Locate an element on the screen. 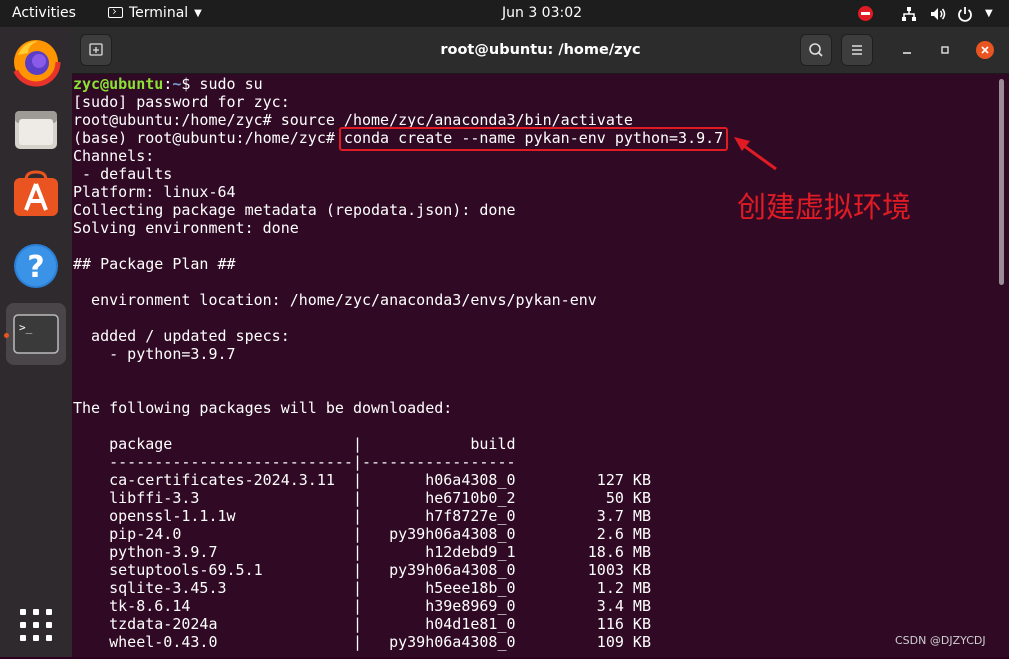 The height and width of the screenshot is (659, 1009). app-menu-button: Terminal ▼ is located at coordinates (155, 13).